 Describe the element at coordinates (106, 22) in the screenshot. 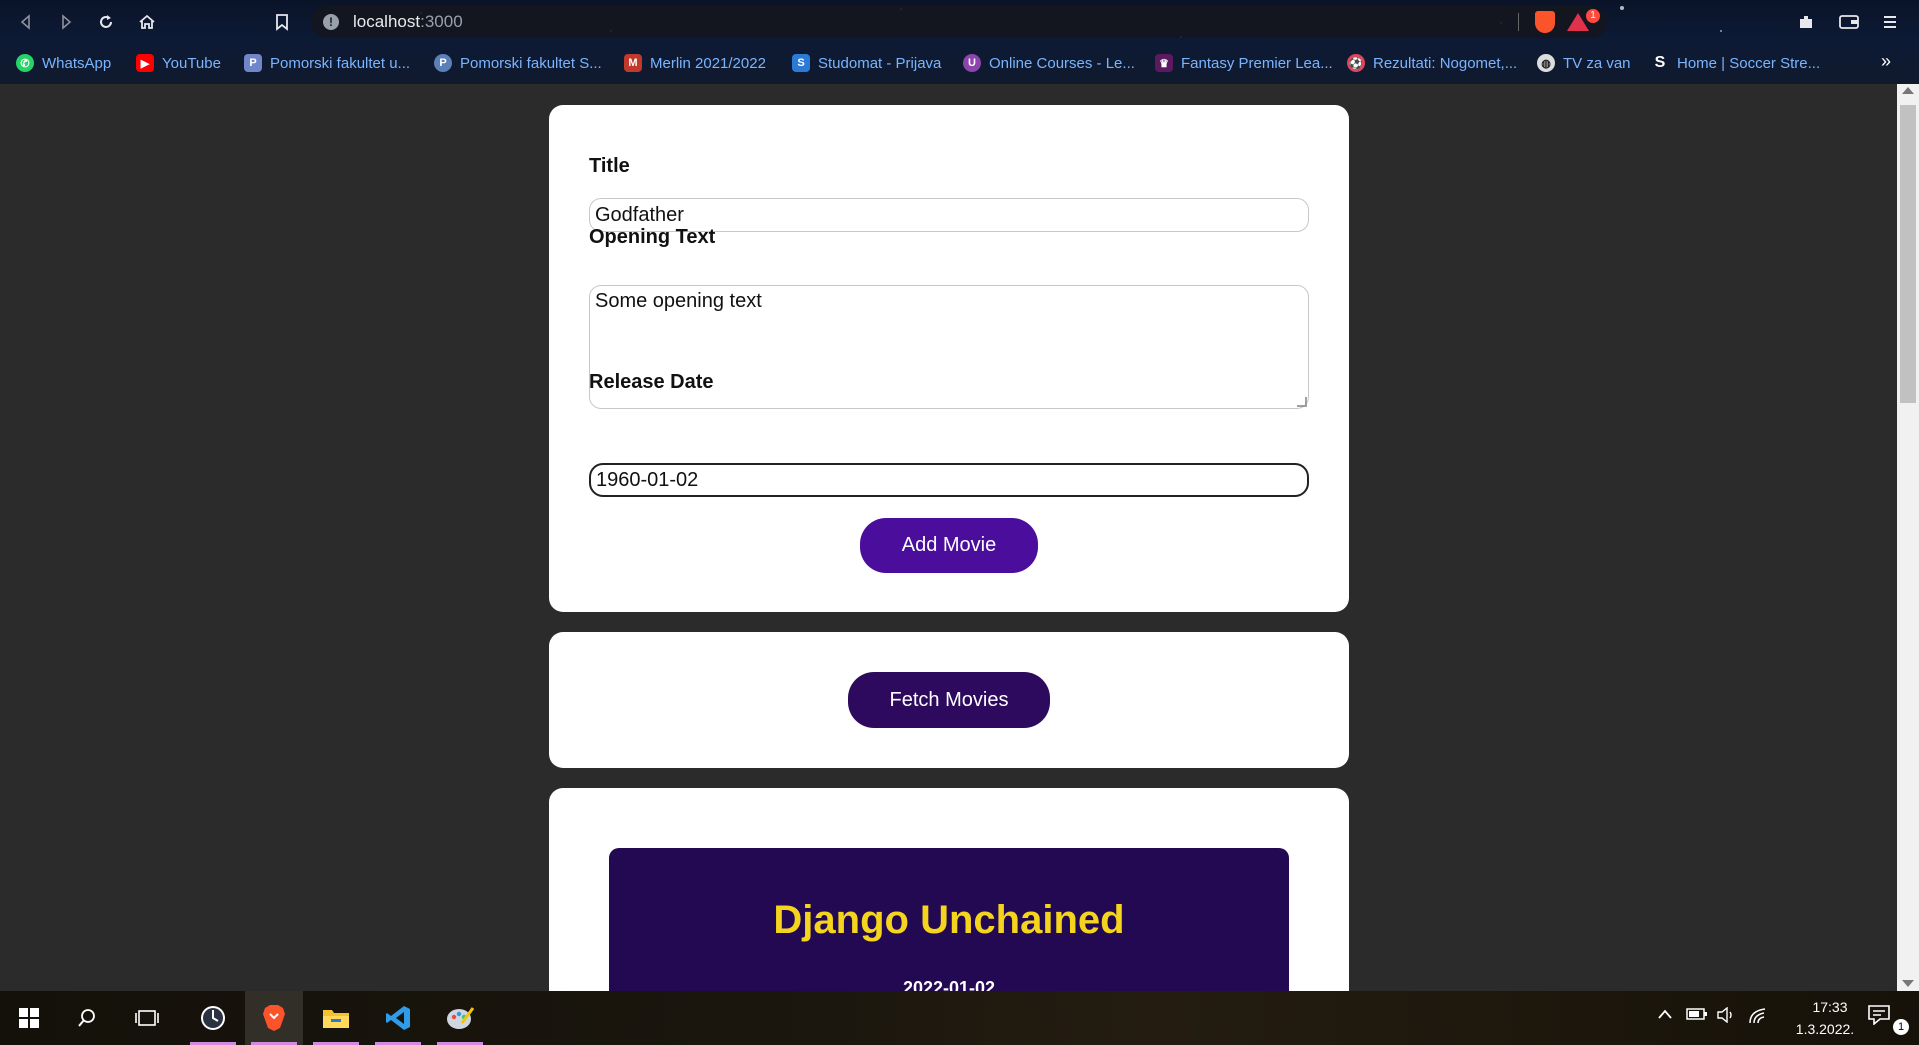

I see `reload-icon` at that location.